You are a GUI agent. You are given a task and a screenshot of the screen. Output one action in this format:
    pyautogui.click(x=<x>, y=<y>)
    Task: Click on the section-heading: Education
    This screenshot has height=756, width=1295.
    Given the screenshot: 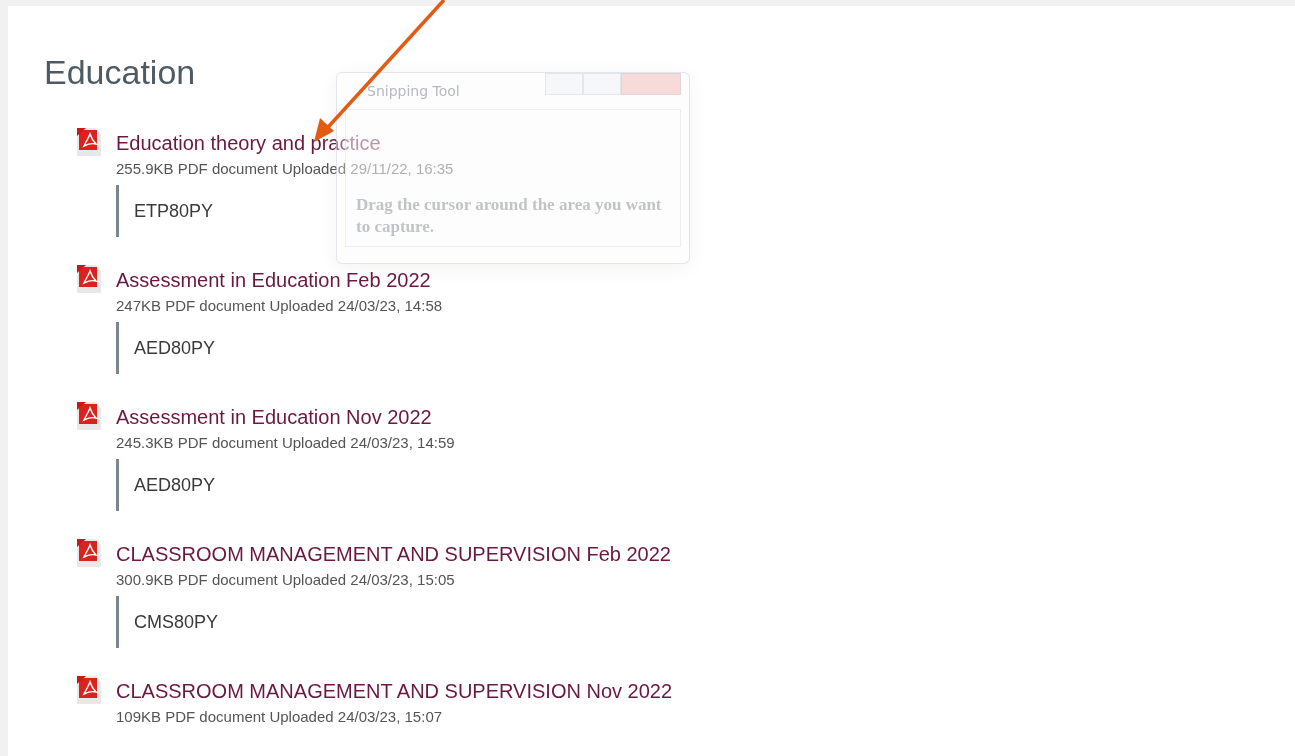 What is the action you would take?
    pyautogui.click(x=120, y=72)
    